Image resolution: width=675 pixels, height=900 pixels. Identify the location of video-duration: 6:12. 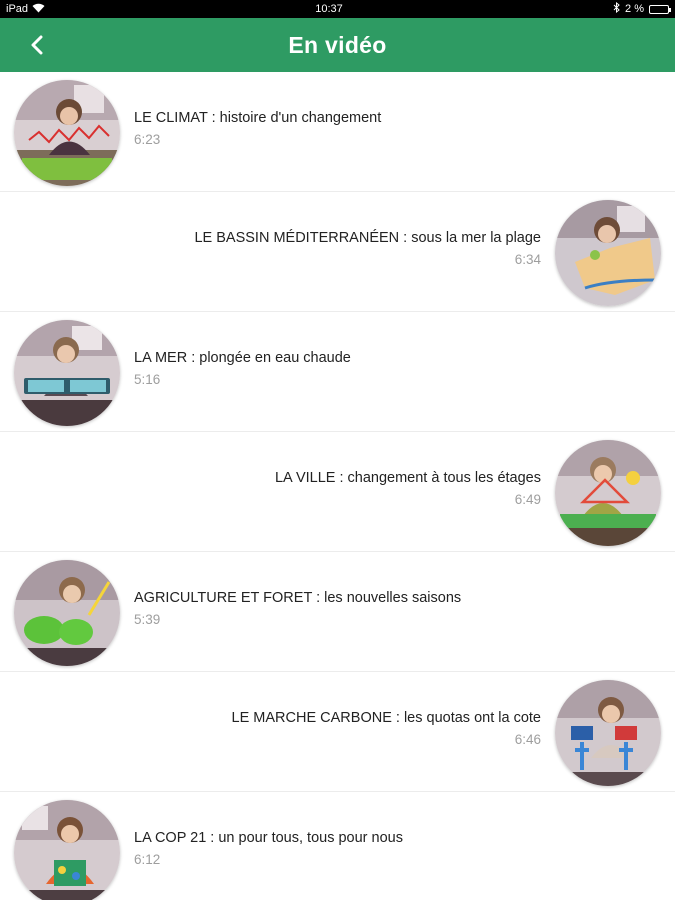
(147, 859).